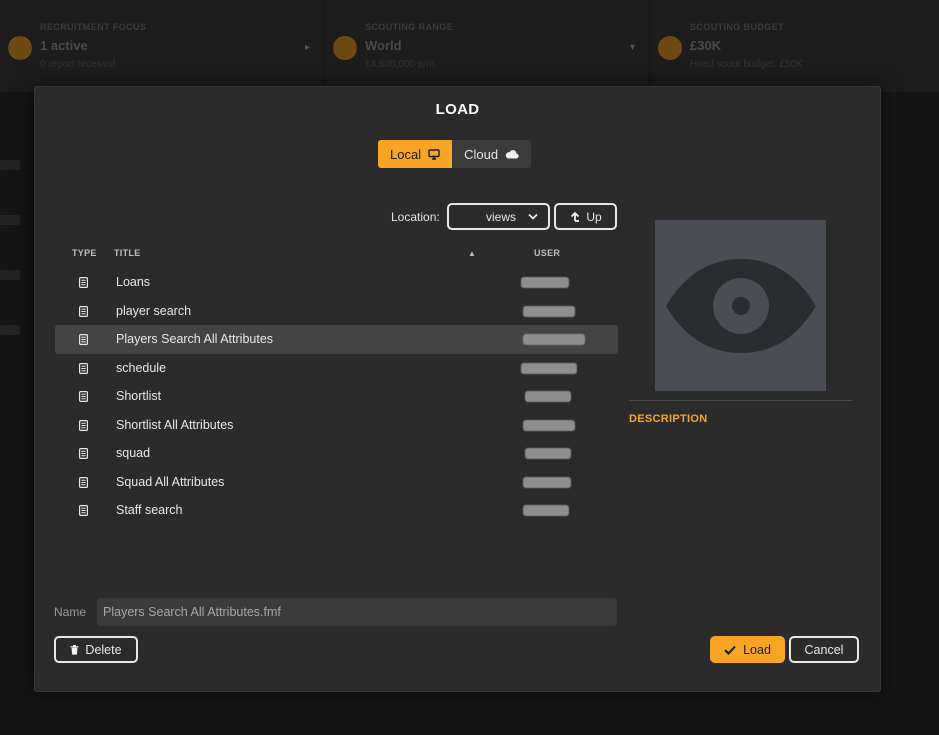  I want to click on dialog-title: LOAD, so click(457, 109).